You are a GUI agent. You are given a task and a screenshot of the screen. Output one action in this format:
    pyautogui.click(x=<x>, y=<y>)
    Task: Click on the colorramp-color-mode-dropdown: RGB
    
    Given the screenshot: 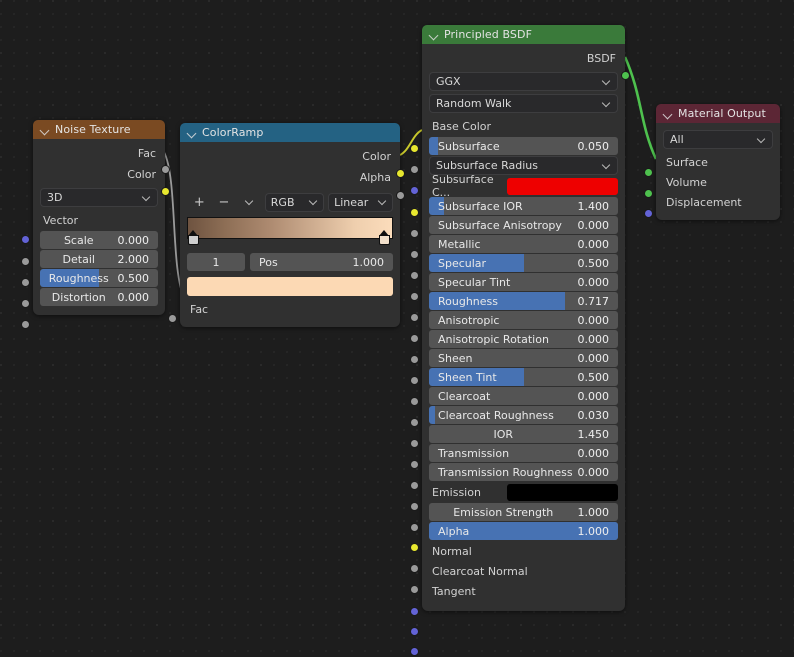 What is the action you would take?
    pyautogui.click(x=294, y=202)
    